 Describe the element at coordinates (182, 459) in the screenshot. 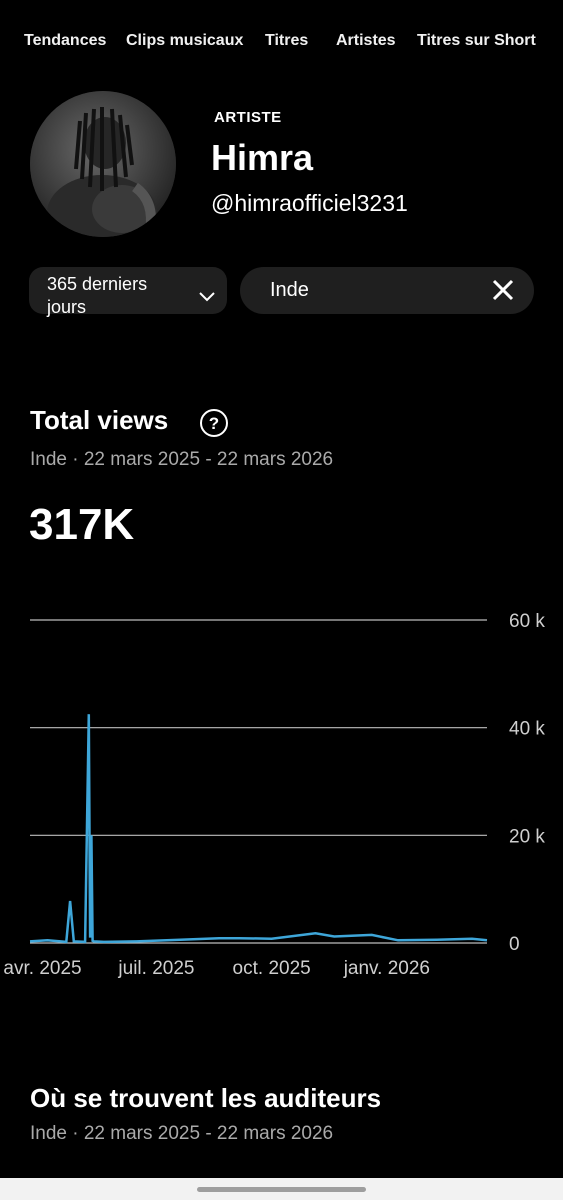

I see `total-views-subtitle: Inde · 22 mars 2025 - 22 mars 2026` at that location.